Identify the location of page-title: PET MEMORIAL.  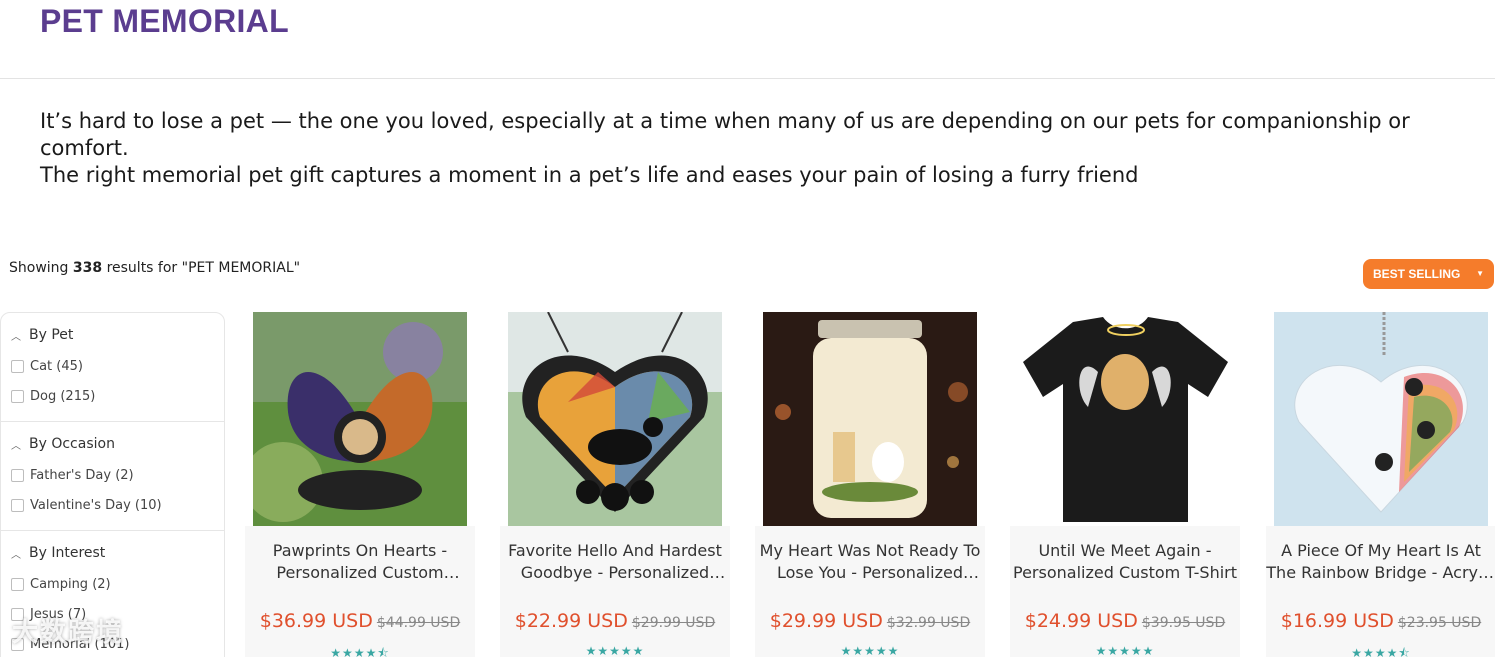
(164, 21).